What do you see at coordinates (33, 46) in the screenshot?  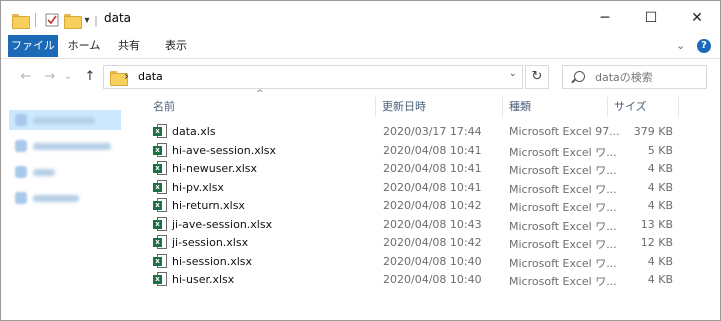 I see `tab-file: ファイル` at bounding box center [33, 46].